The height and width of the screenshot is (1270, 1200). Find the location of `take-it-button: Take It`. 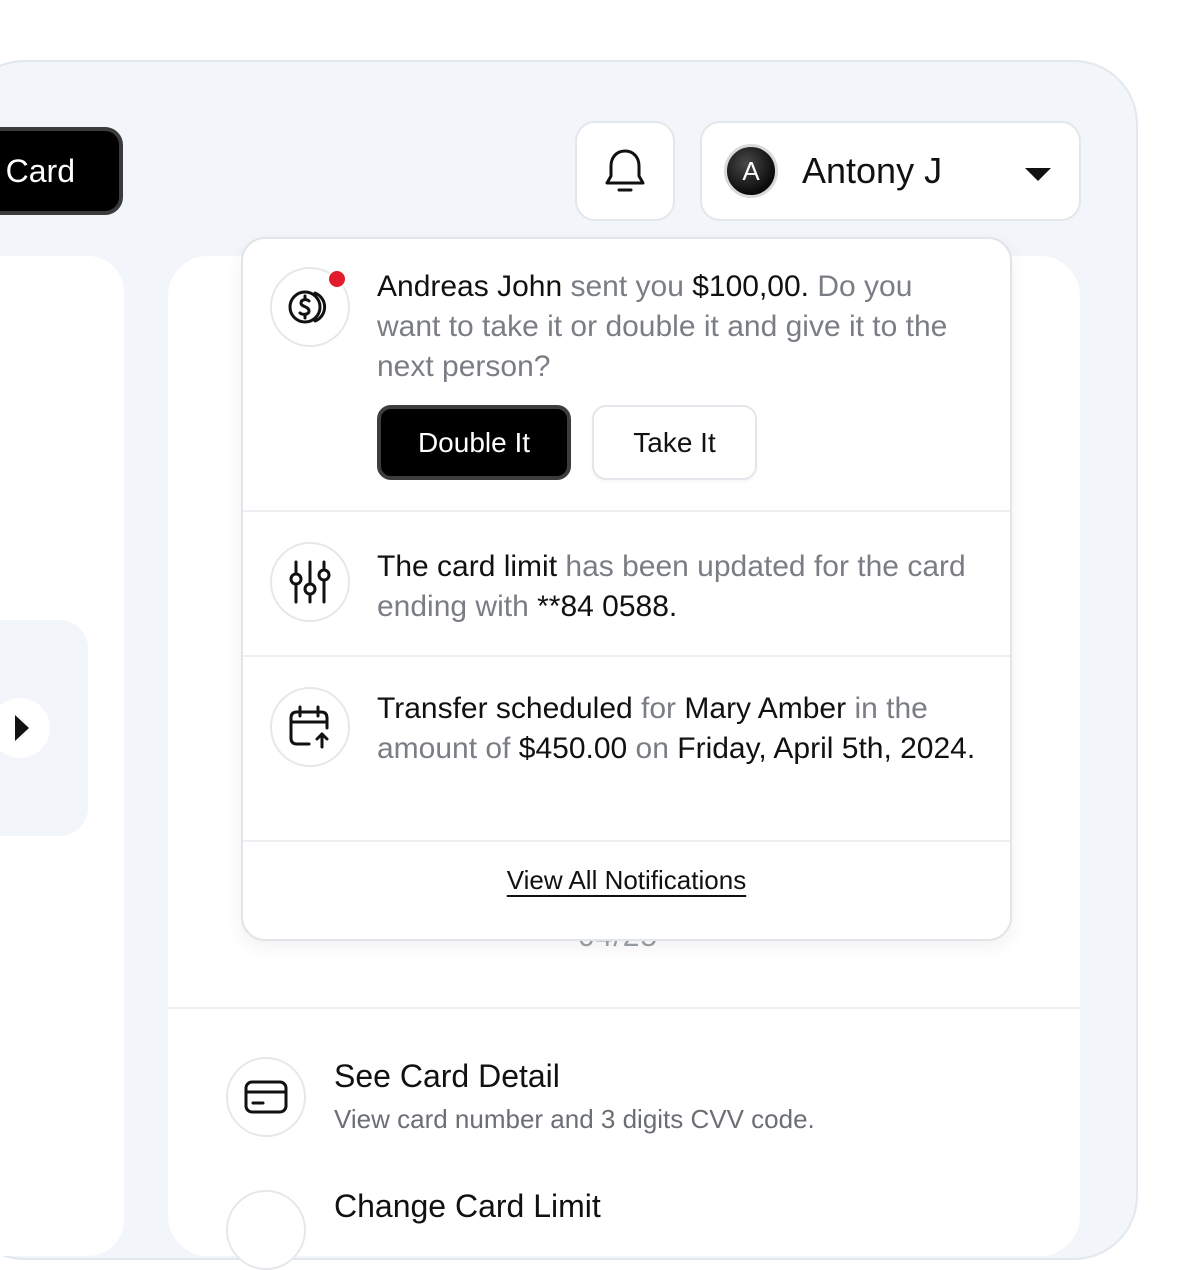

take-it-button: Take It is located at coordinates (674, 442).